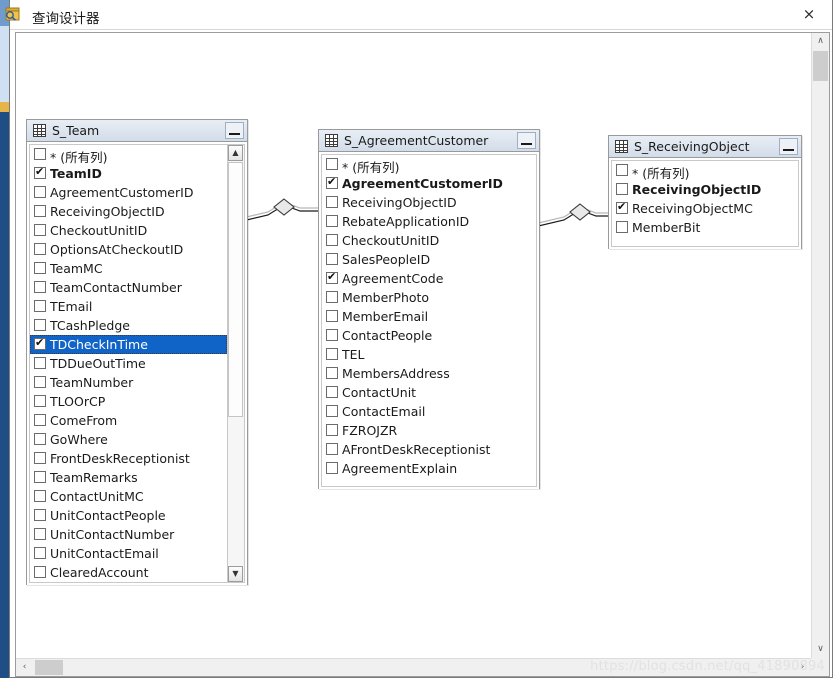 The height and width of the screenshot is (678, 833). I want to click on table-header: S_ReceivingObject, so click(705, 147).